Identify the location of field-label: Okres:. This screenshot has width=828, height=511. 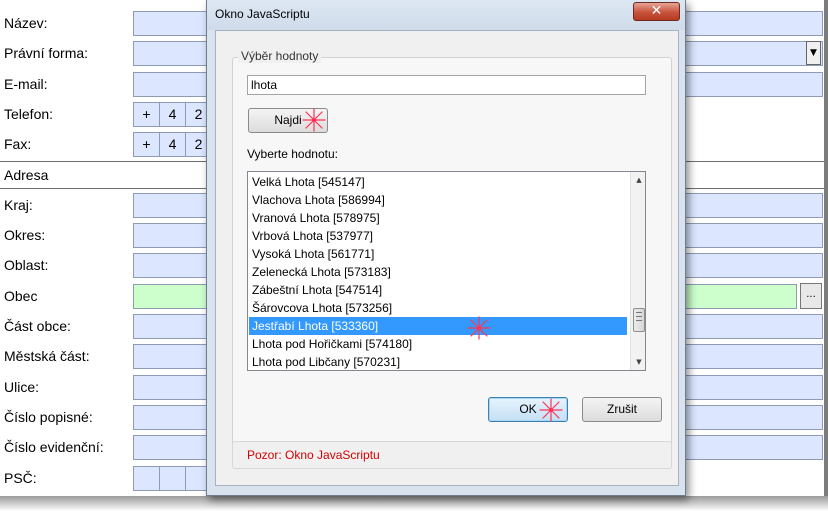
(25, 235).